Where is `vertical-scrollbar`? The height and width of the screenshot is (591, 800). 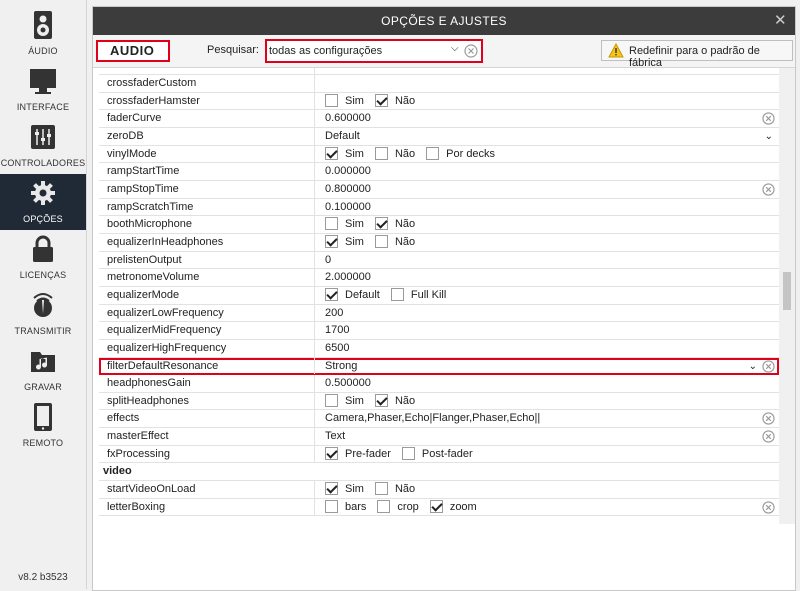 vertical-scrollbar is located at coordinates (787, 296).